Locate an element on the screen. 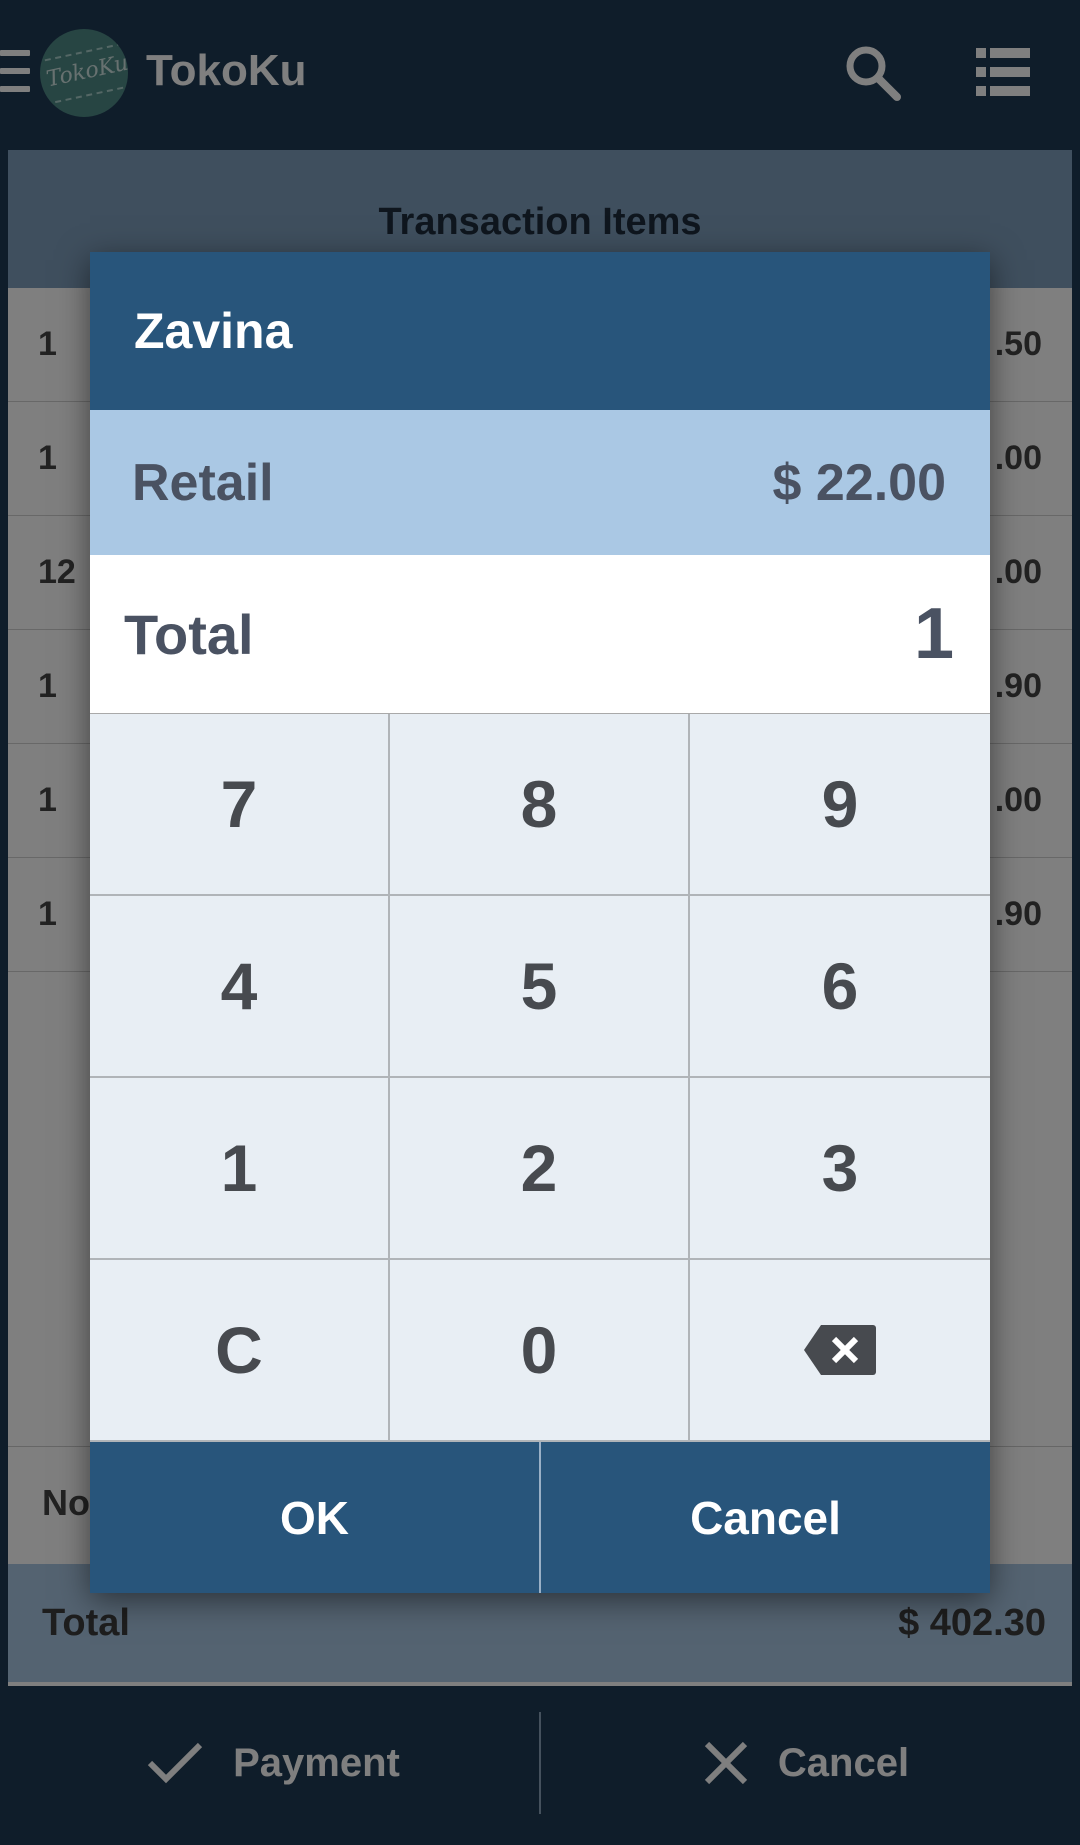  price-row: Retail $ 22.00 is located at coordinates (540, 482).